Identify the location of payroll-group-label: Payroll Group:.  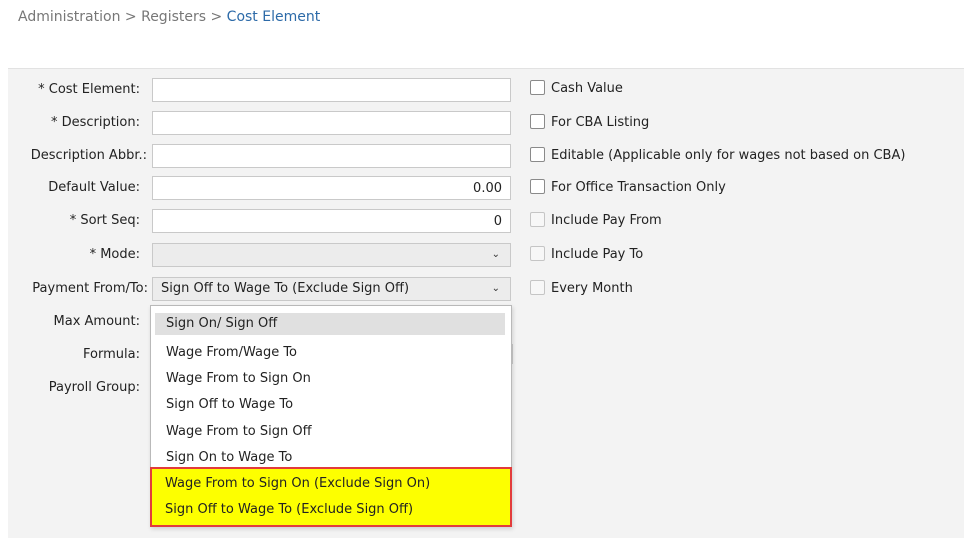
(94, 387).